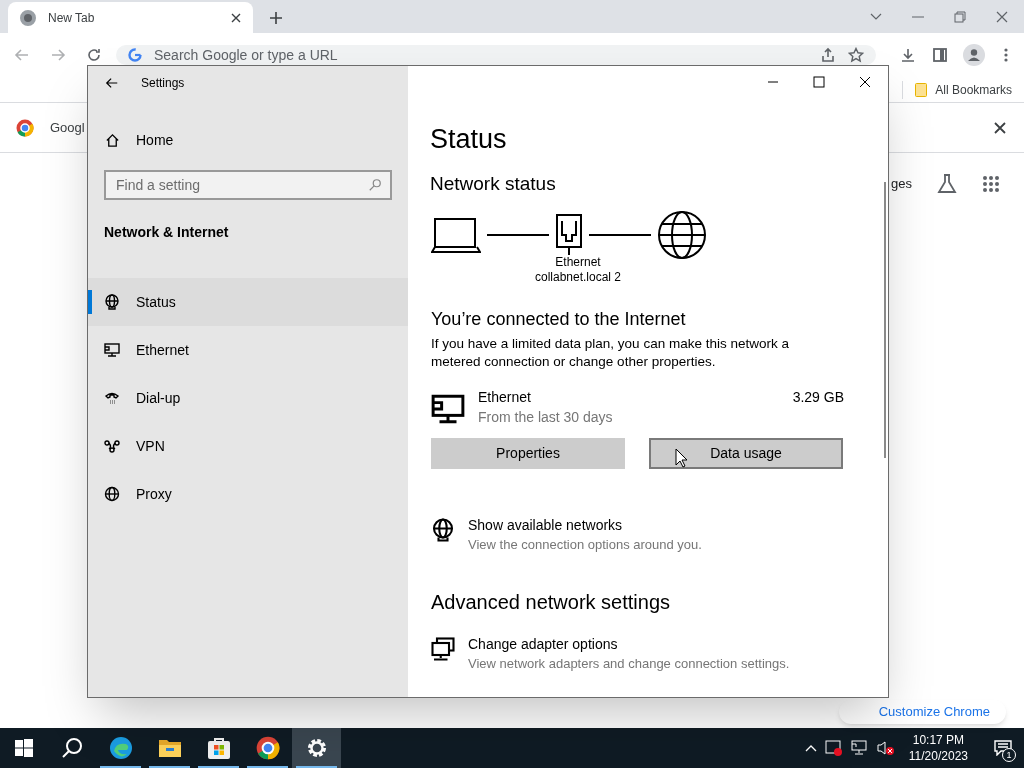  What do you see at coordinates (610, 353) in the screenshot?
I see `description-text: If you have a limited data plan, you can make this network a metered connection or change other properties.` at bounding box center [610, 353].